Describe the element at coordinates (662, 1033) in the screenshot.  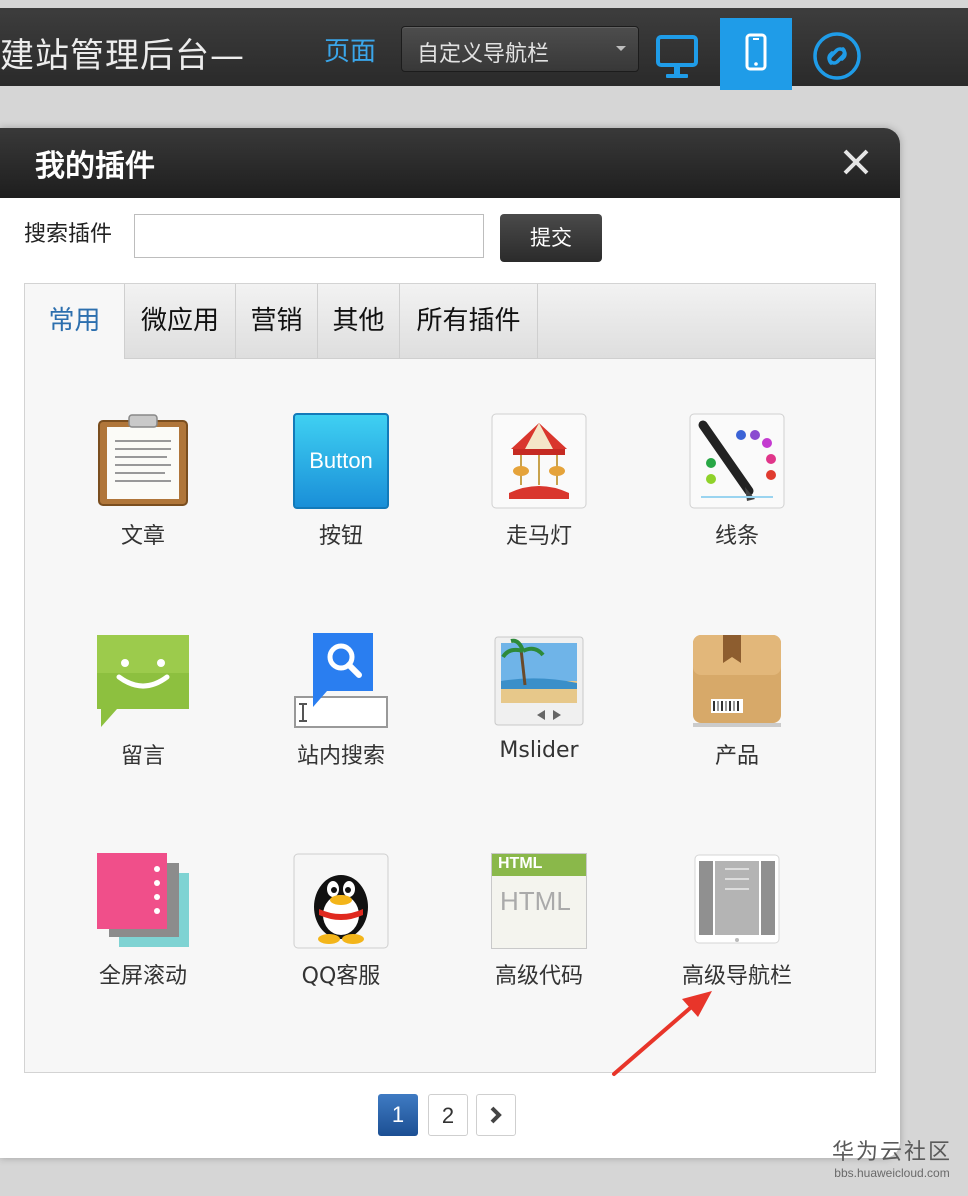
I see `annotation-arrow-icon` at that location.